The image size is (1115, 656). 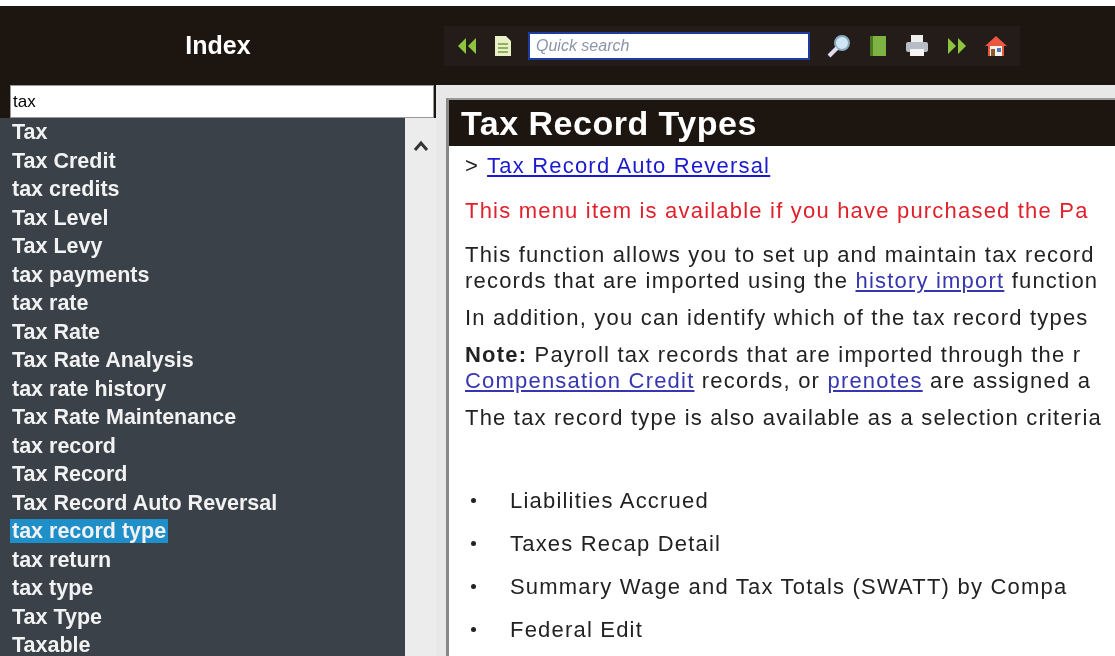 What do you see at coordinates (576, 629) in the screenshot?
I see `bullet-item: Federal Edit` at bounding box center [576, 629].